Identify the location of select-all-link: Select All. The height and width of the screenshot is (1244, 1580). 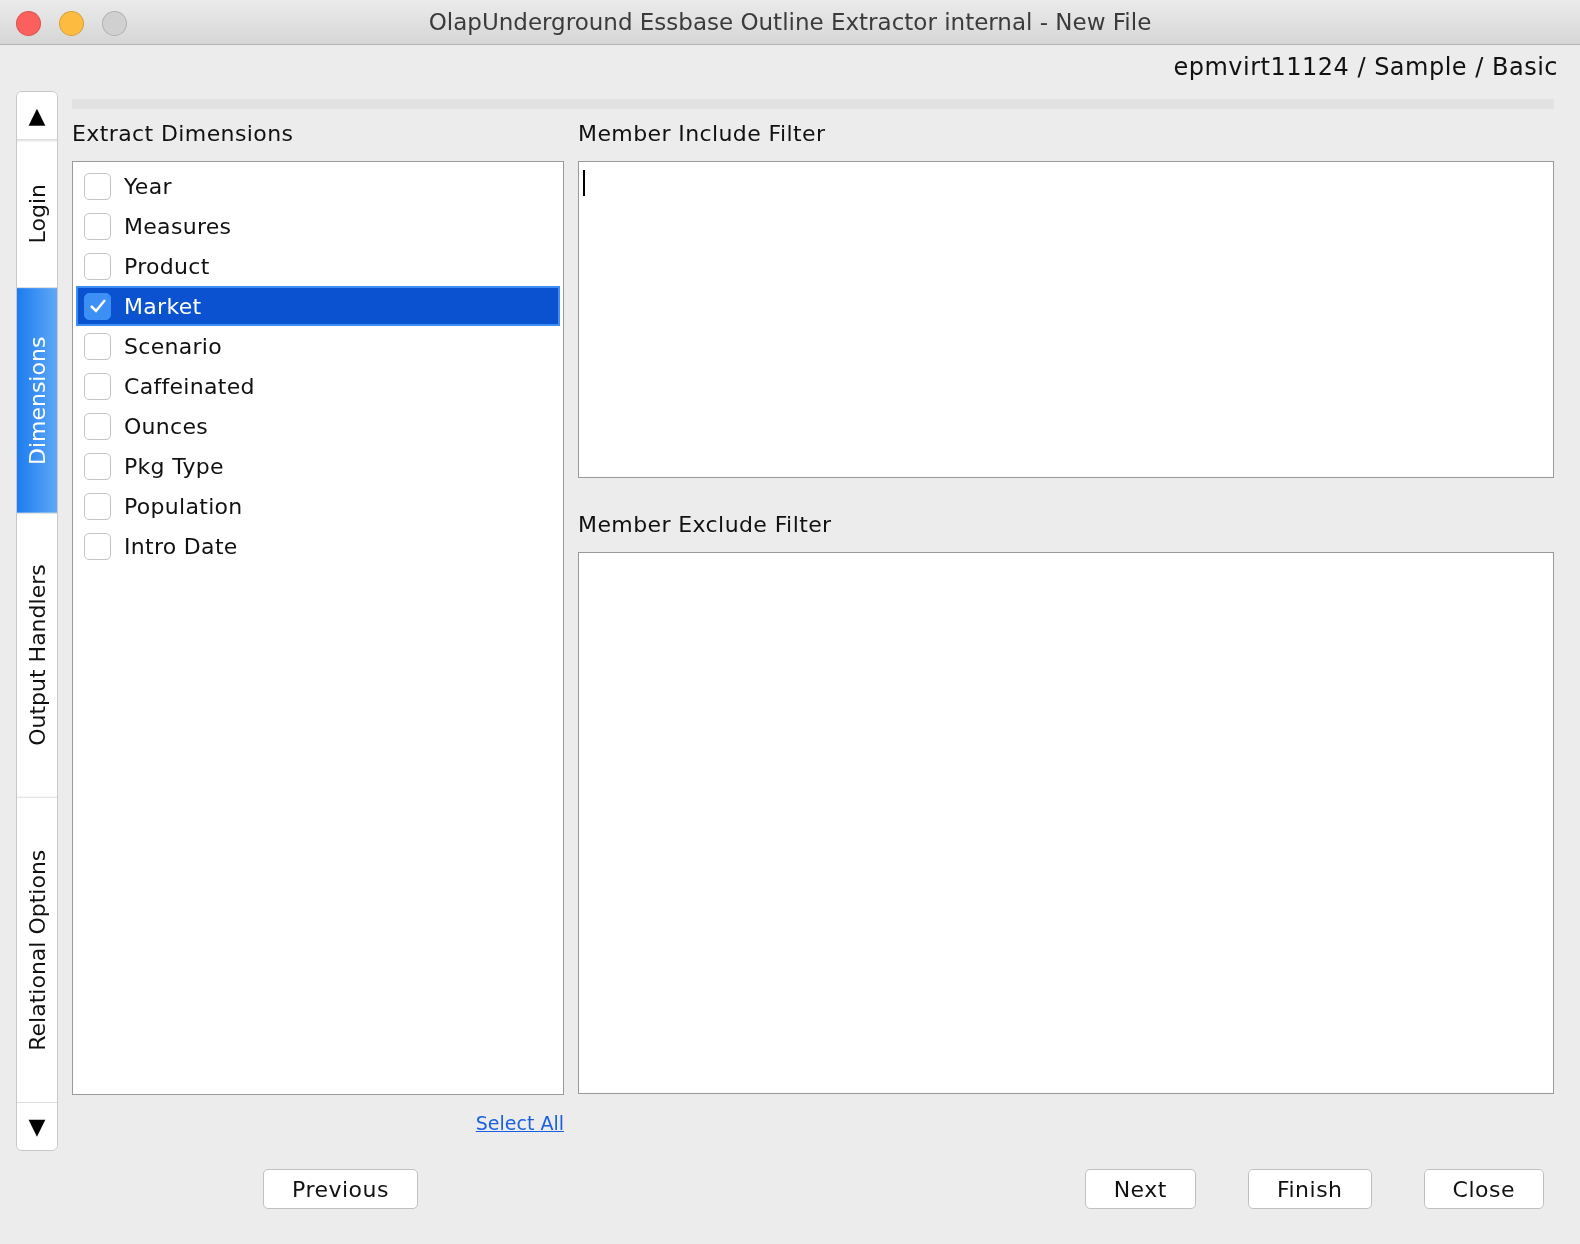
(519, 1123).